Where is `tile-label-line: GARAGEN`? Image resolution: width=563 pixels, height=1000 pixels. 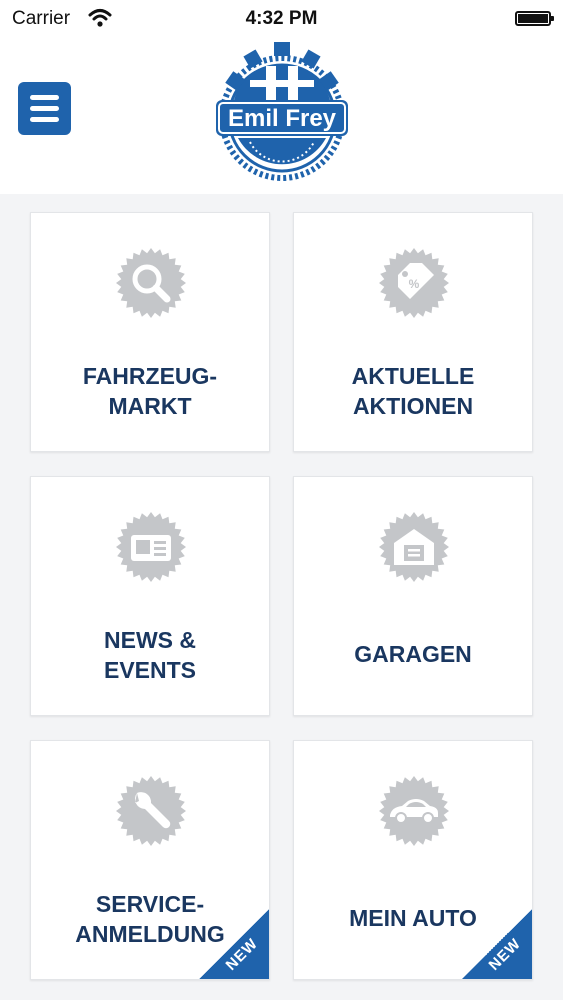 tile-label-line: GARAGEN is located at coordinates (413, 654).